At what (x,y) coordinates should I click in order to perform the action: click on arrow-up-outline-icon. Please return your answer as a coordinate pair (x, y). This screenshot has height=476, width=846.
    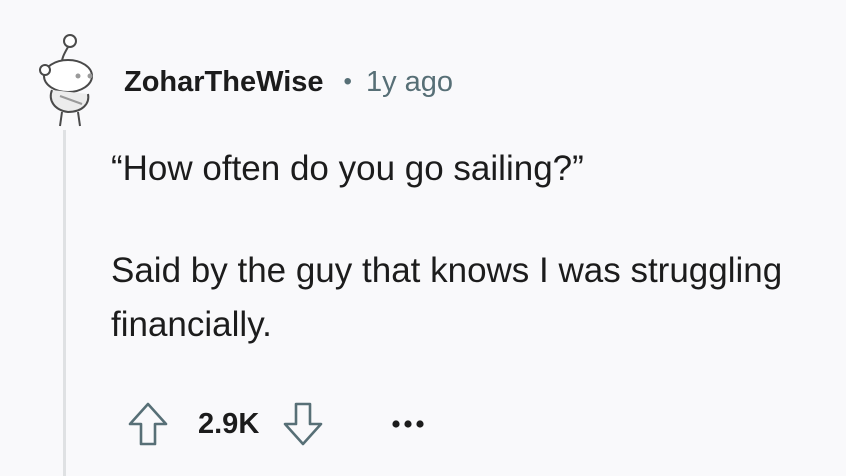
    Looking at the image, I should click on (148, 424).